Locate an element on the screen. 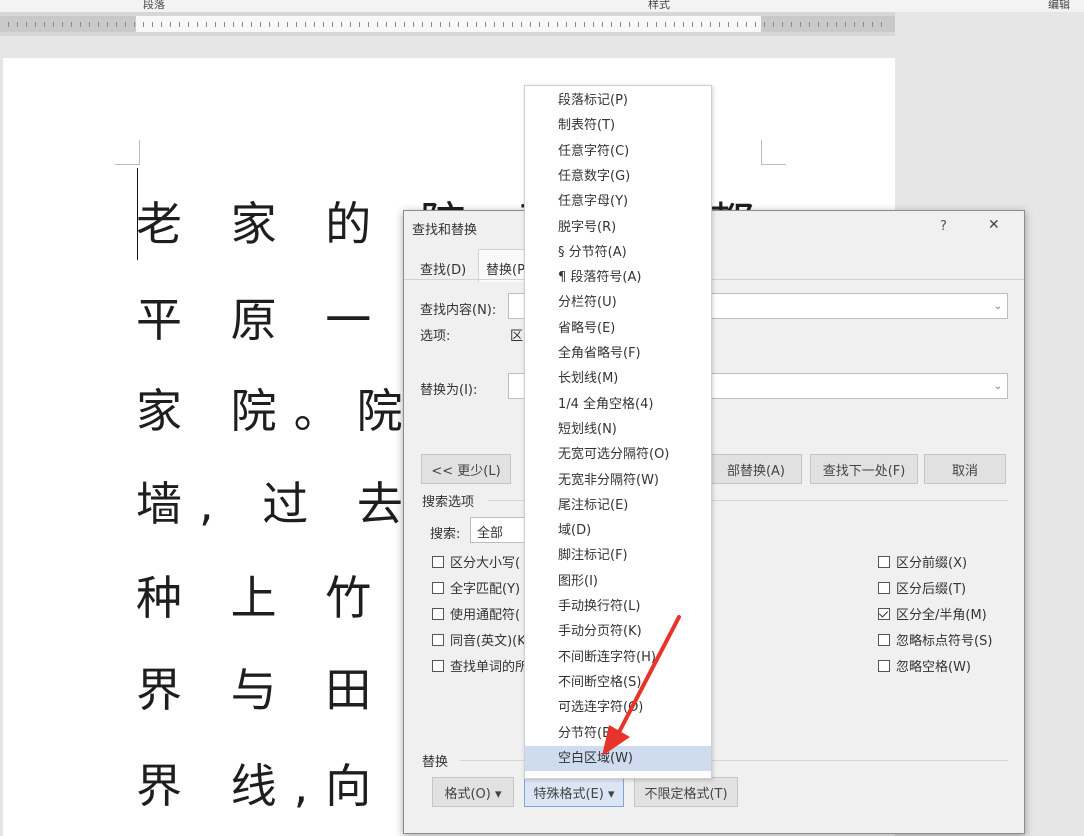  replace-section-header: 替换 is located at coordinates (435, 762).